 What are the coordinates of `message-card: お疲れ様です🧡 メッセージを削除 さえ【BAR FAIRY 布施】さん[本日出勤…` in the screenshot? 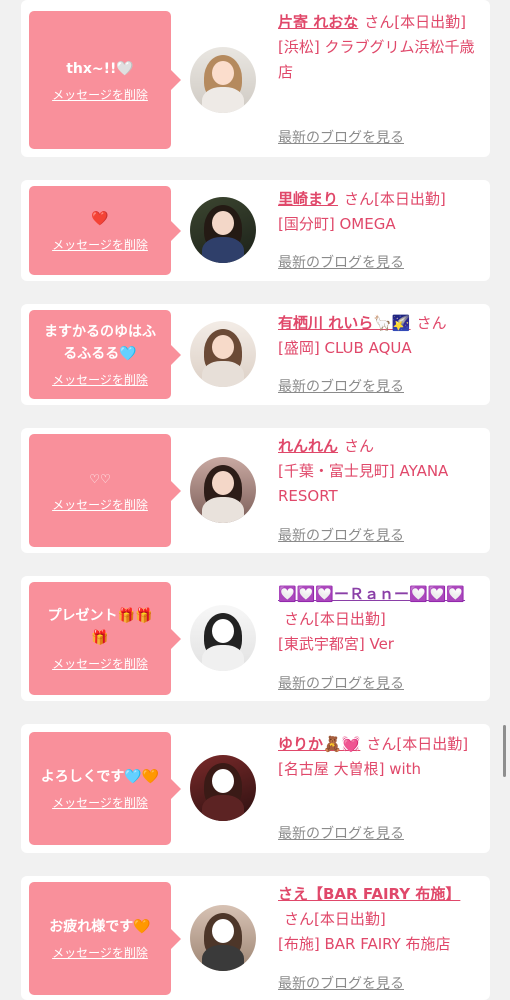 It's located at (255, 938).